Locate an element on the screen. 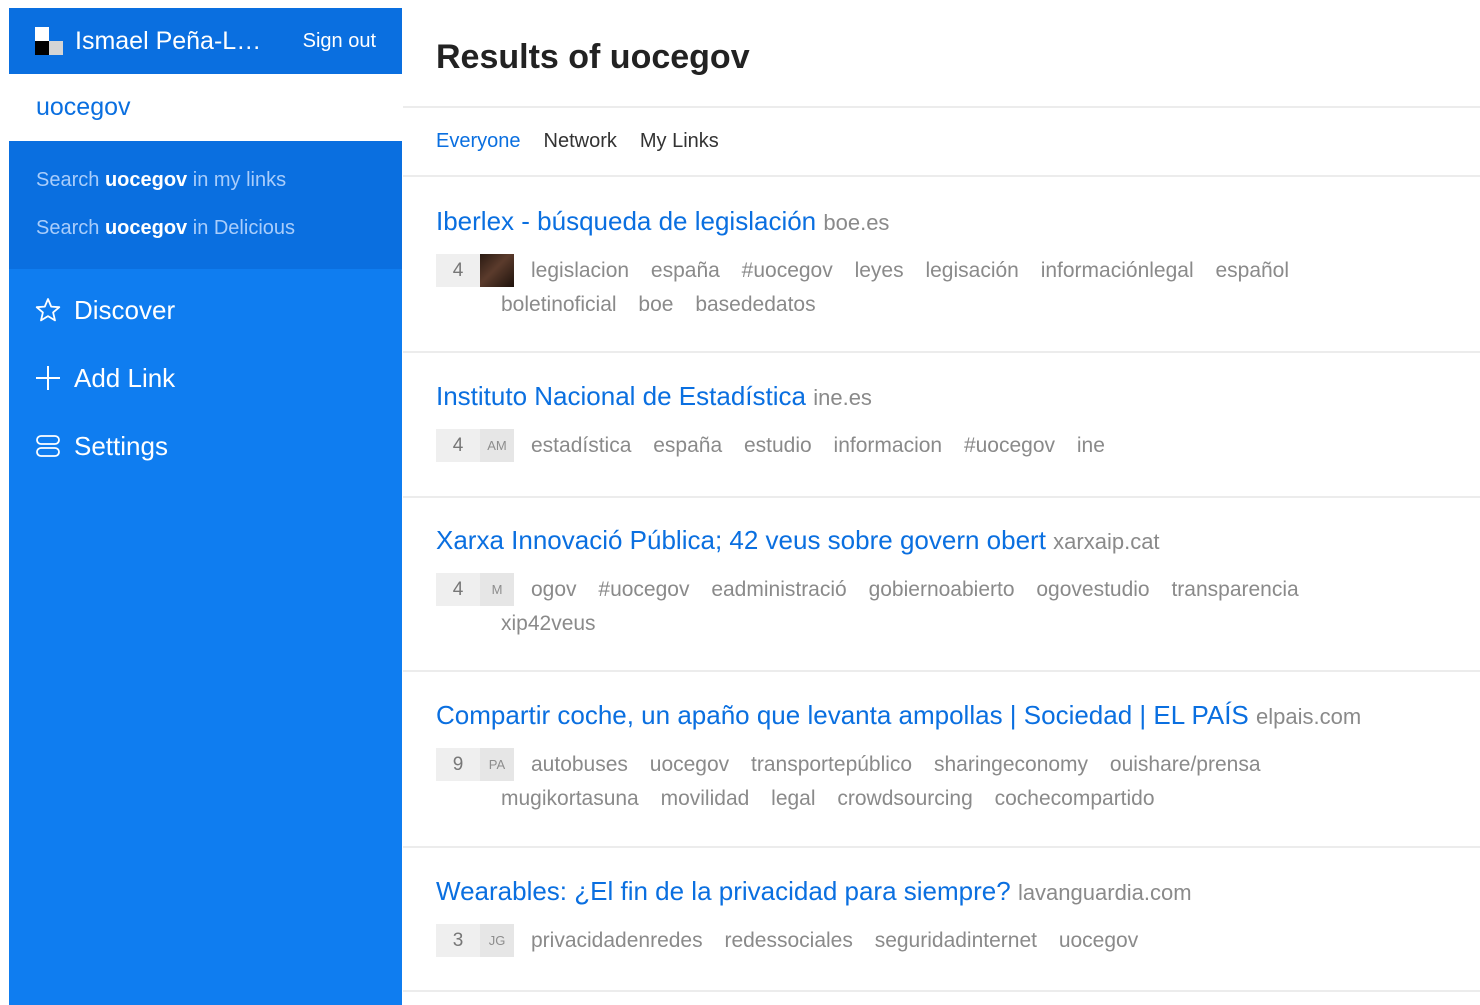  avatar: JG is located at coordinates (497, 940).